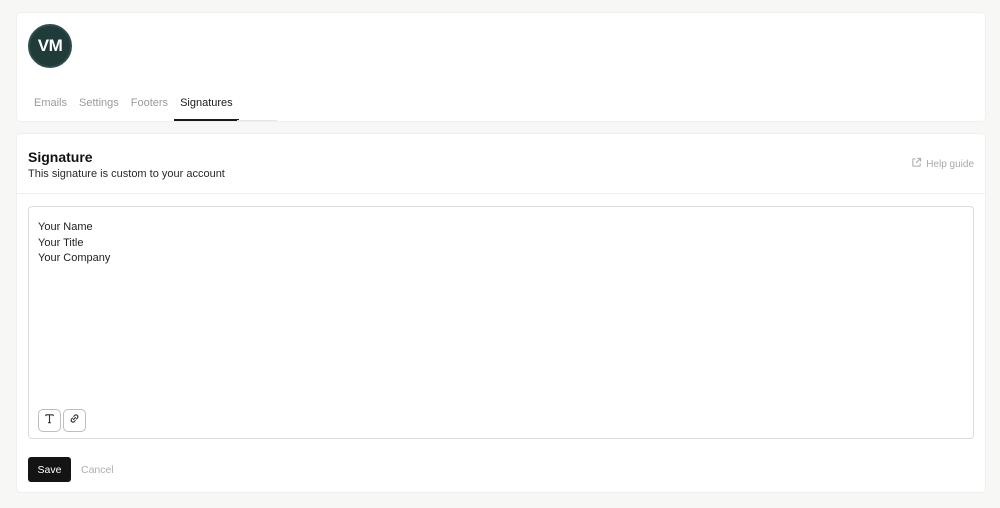 The height and width of the screenshot is (508, 1000). I want to click on tab-divider, so click(257, 120).